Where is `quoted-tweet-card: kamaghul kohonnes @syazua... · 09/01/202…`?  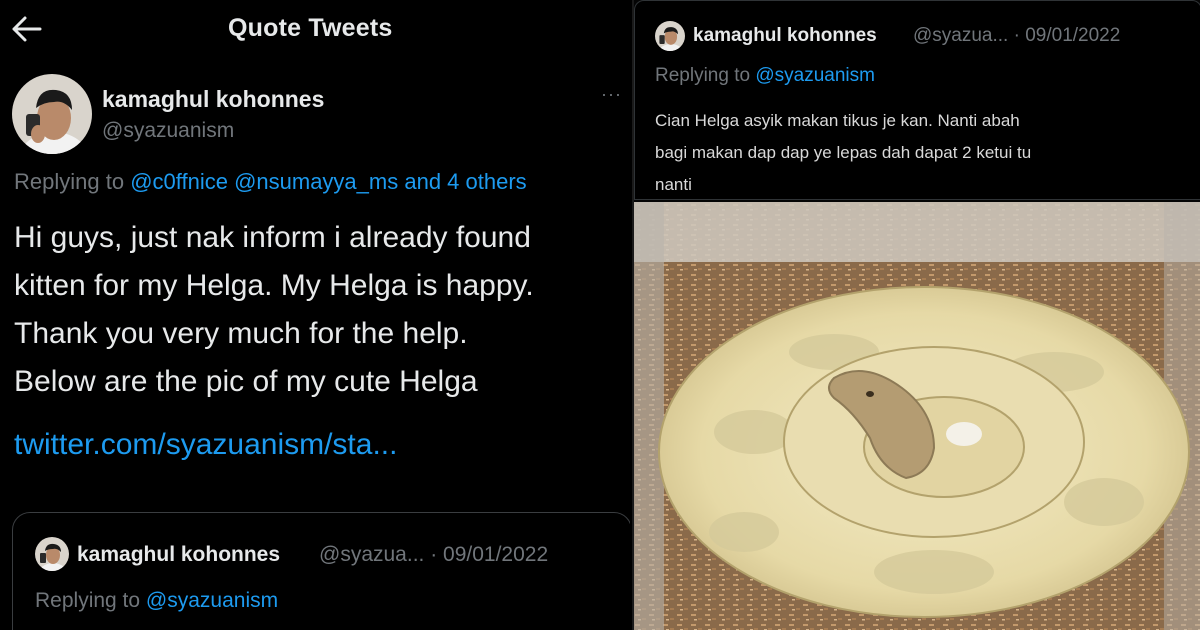 quoted-tweet-card: kamaghul kohonnes @syazua... · 09/01/202… is located at coordinates (321, 571).